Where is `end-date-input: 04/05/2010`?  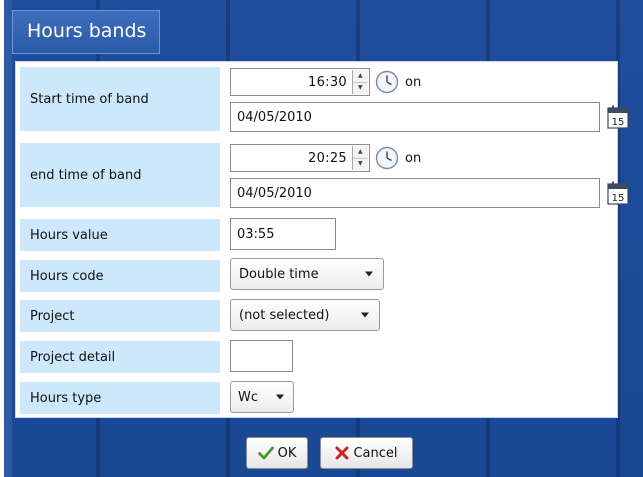 end-date-input: 04/05/2010 is located at coordinates (415, 193).